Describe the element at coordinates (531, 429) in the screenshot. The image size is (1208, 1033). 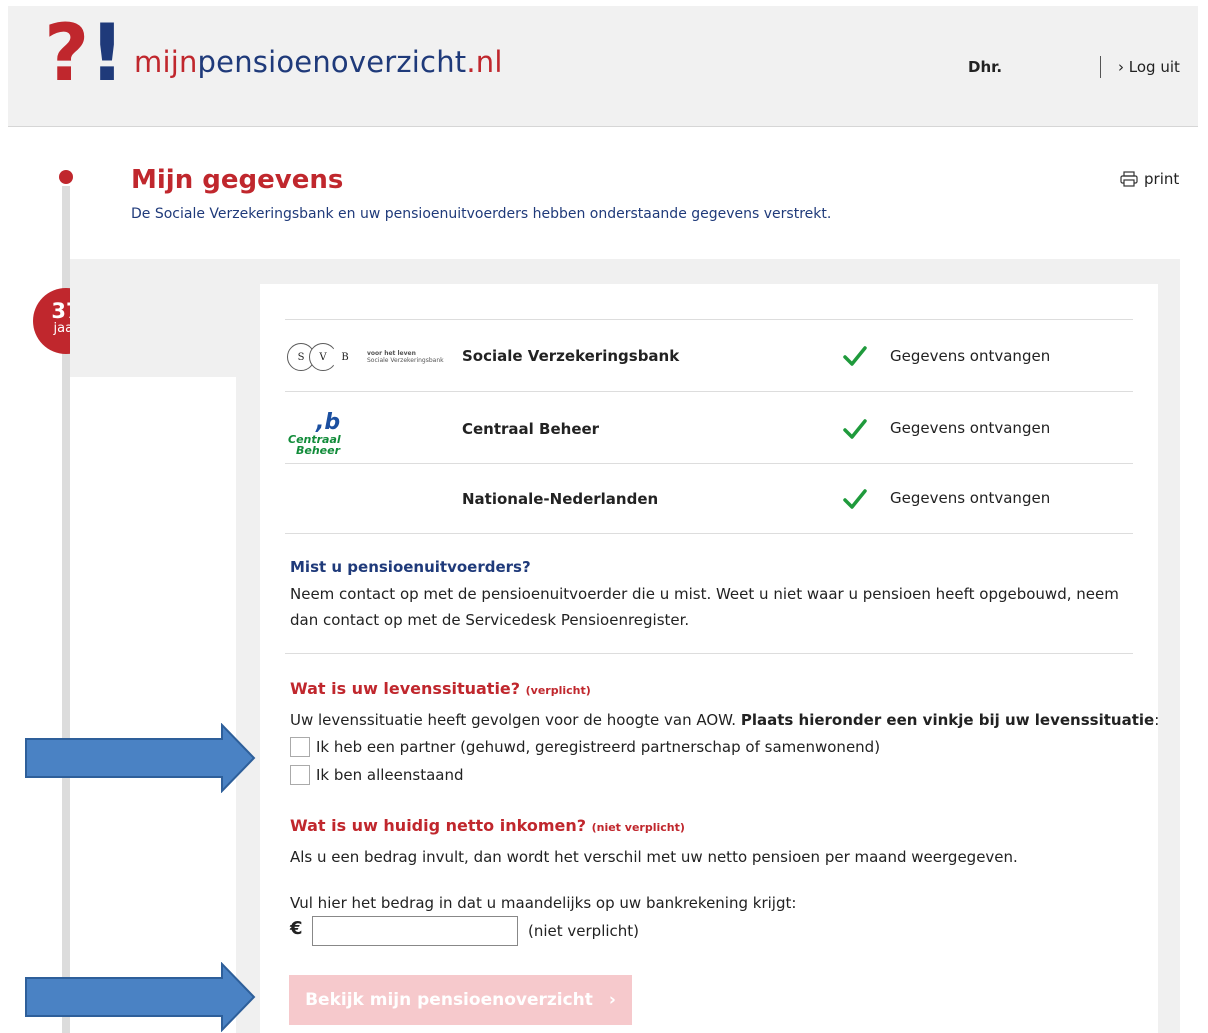
I see `provider-name: Centraal Beheer` at that location.